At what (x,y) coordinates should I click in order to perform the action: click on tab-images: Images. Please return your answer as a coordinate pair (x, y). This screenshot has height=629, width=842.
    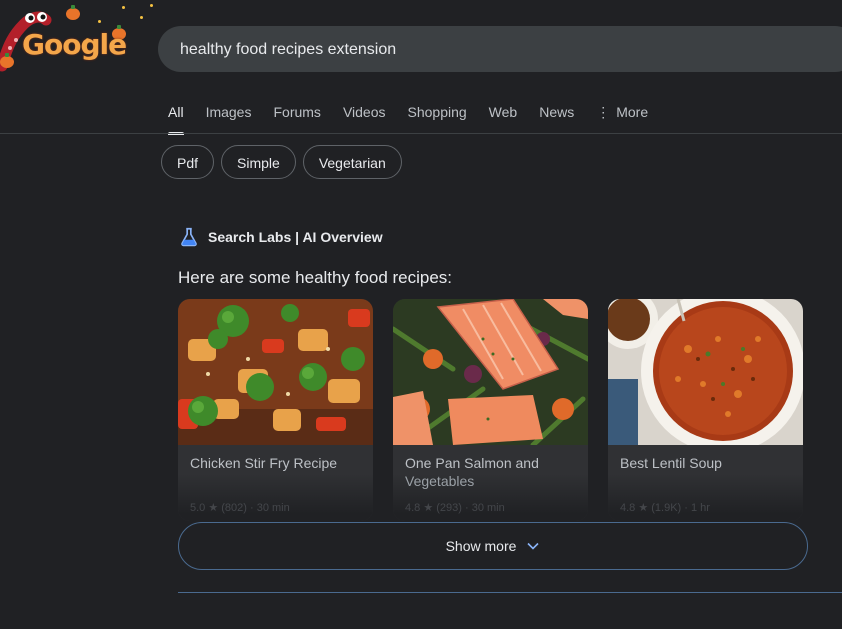
    Looking at the image, I should click on (229, 116).